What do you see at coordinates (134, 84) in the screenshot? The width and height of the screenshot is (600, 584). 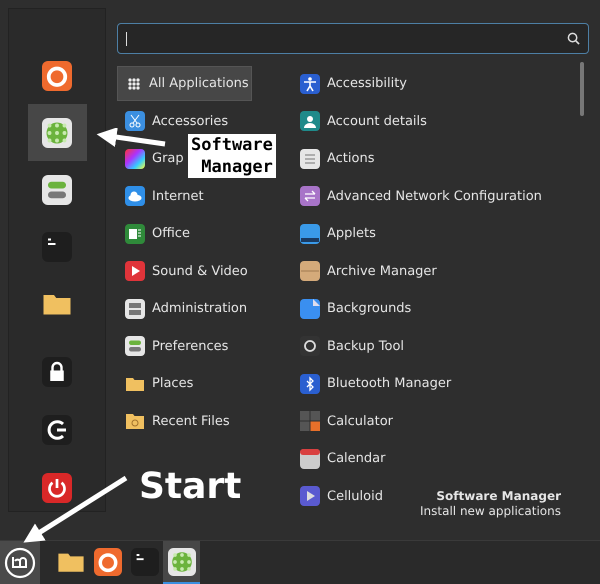 I see `grid-icon` at bounding box center [134, 84].